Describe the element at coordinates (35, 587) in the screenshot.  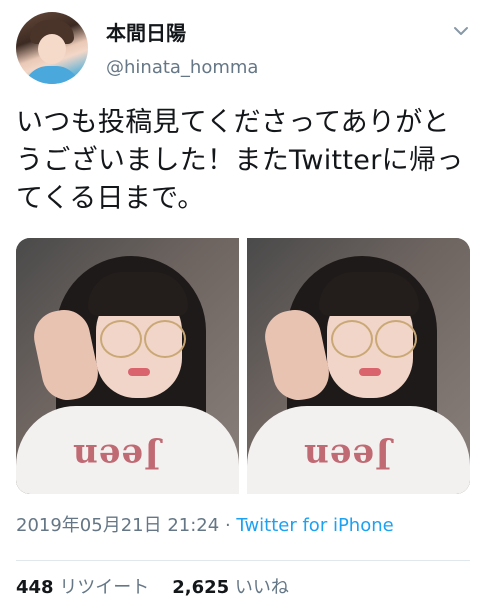
I see `retweets-count: 448` at that location.